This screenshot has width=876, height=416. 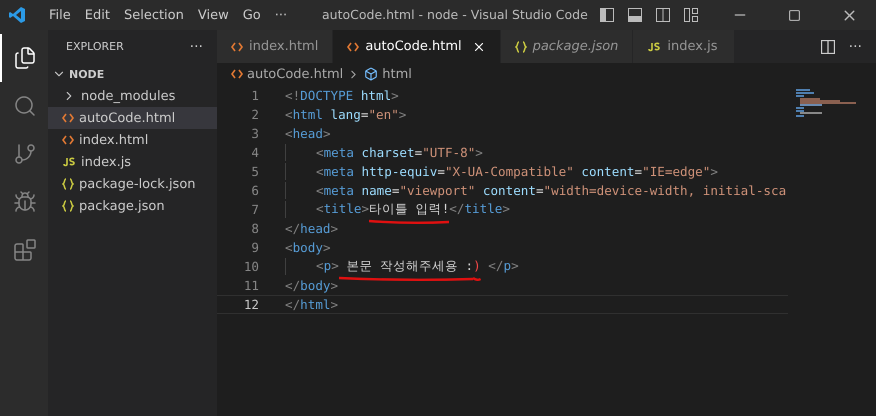 What do you see at coordinates (684, 46) in the screenshot?
I see `editor-tab: index.js` at bounding box center [684, 46].